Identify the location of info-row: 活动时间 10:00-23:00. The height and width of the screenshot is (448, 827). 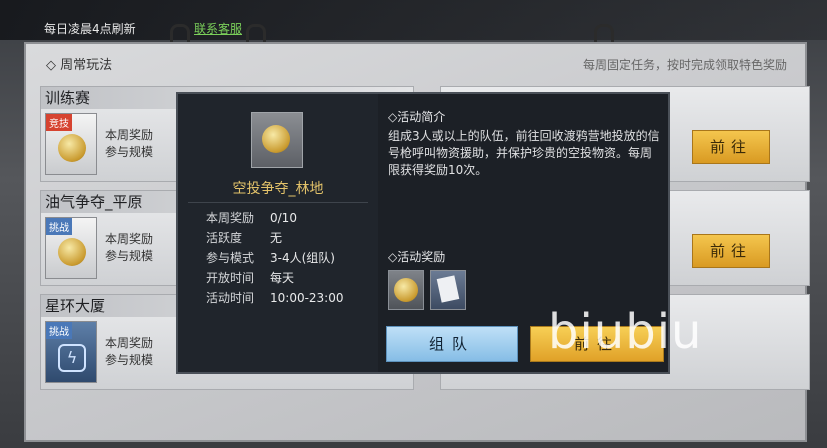
(275, 298).